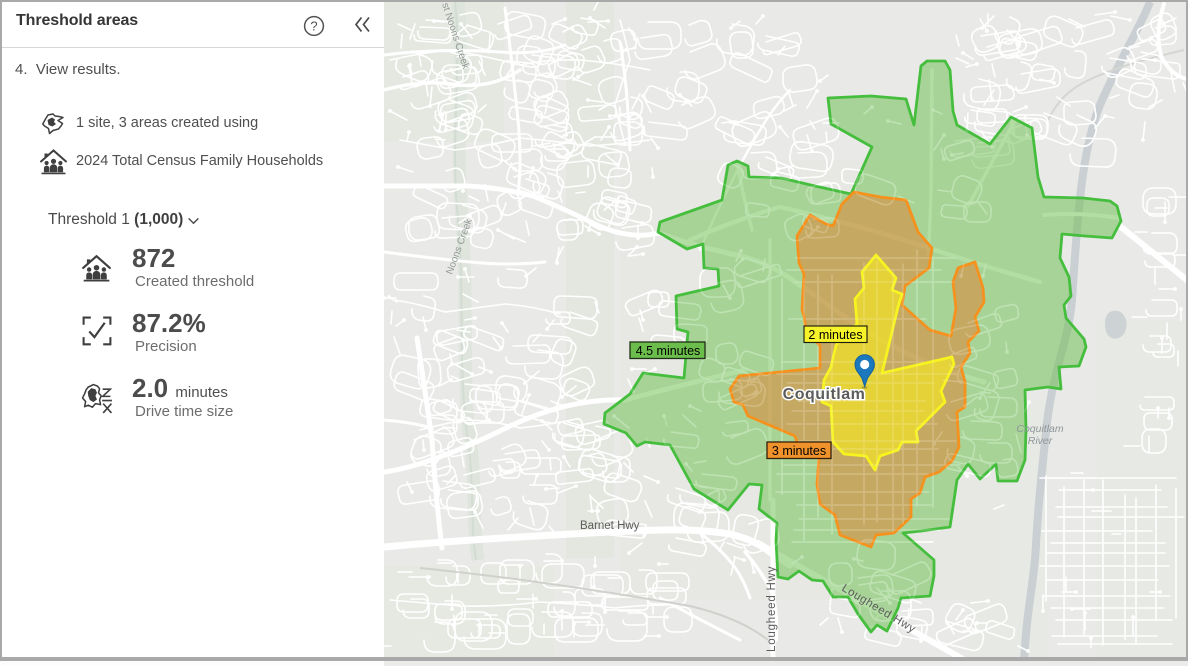 The height and width of the screenshot is (666, 1188). What do you see at coordinates (668, 351) in the screenshot?
I see `svg-text: 4.5 minutes` at bounding box center [668, 351].